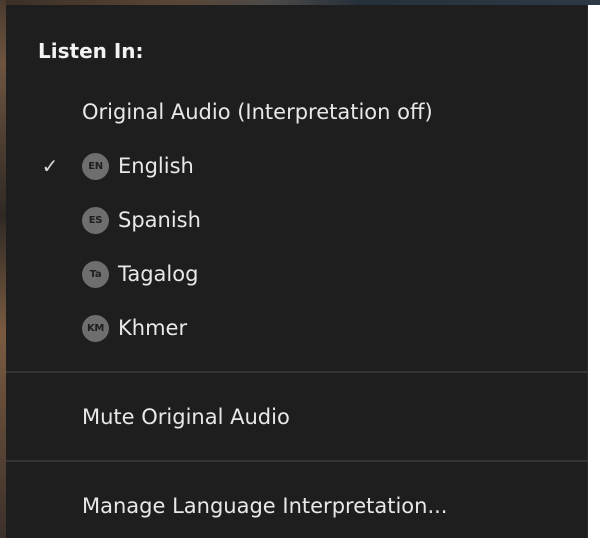 This screenshot has height=538, width=600. Describe the element at coordinates (257, 112) in the screenshot. I see `menu-item-label: Original Audio (Interpretation off)` at that location.